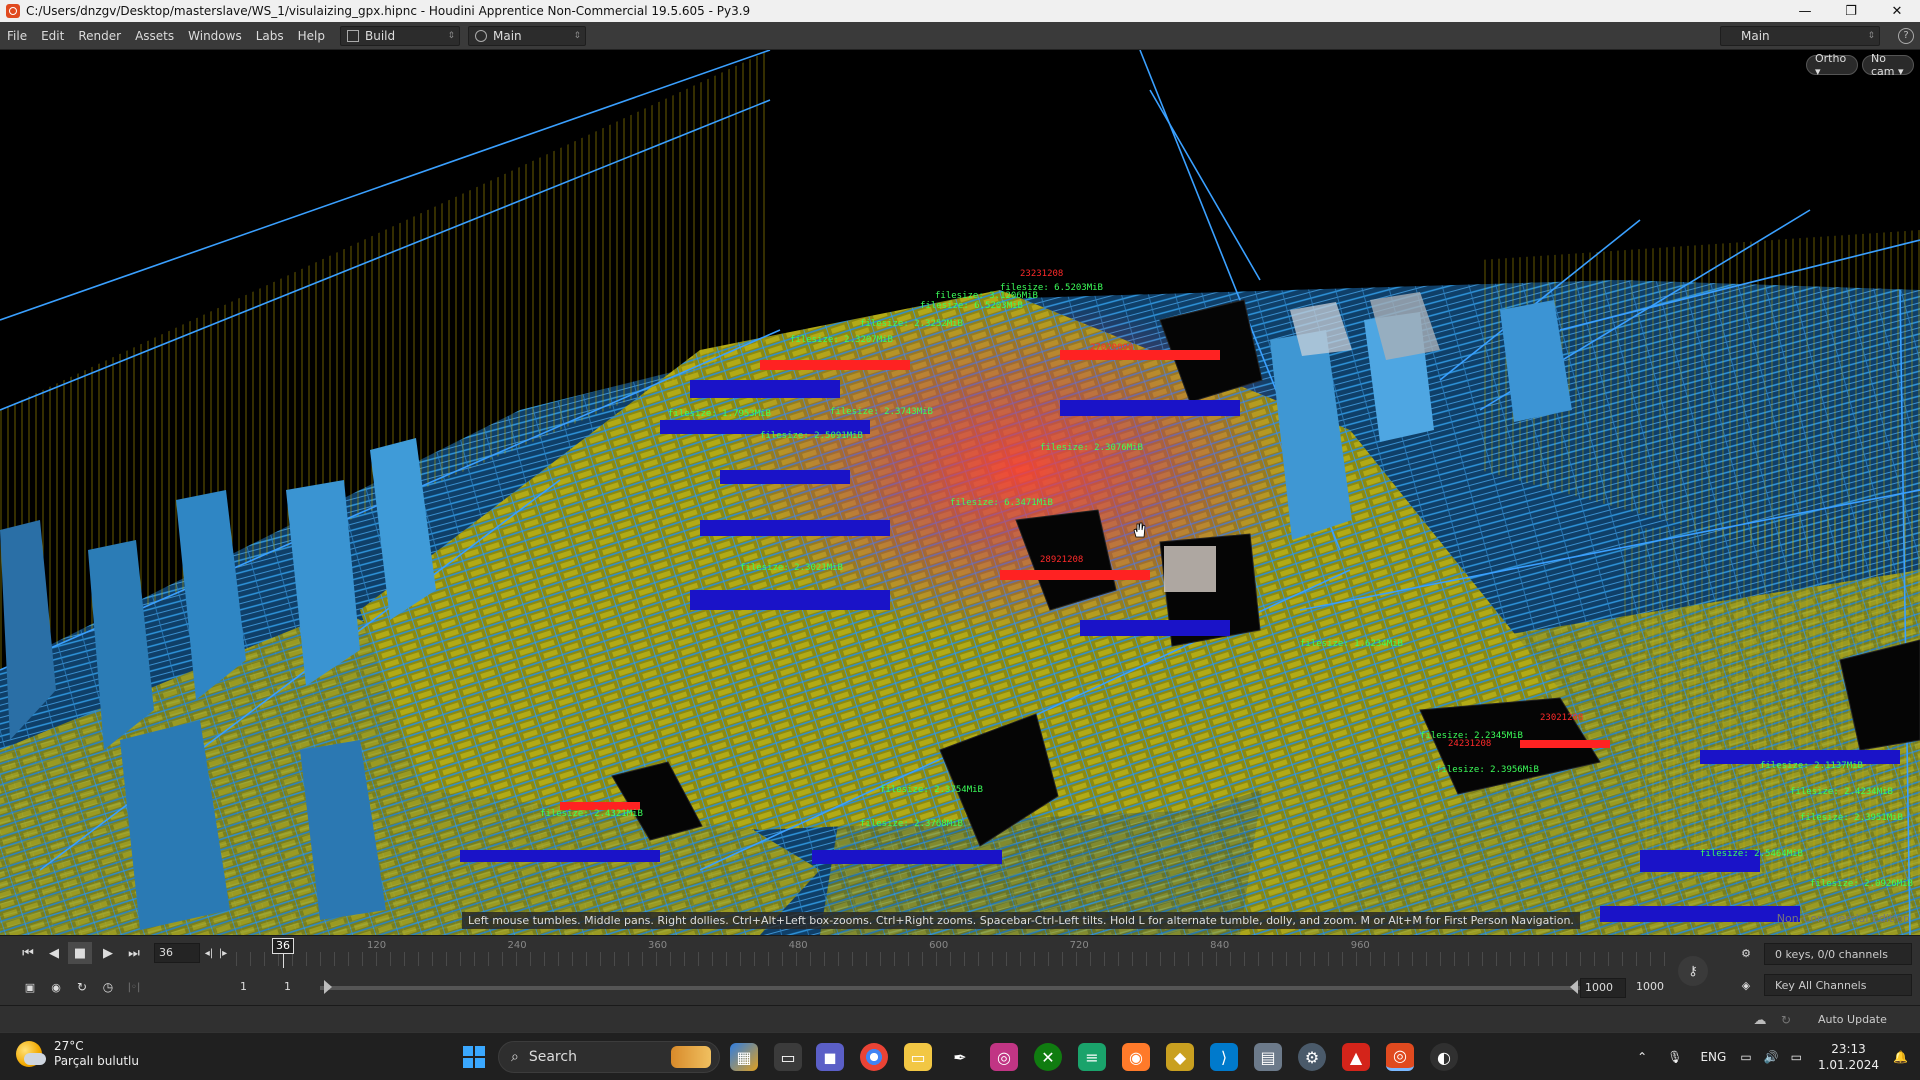 The height and width of the screenshot is (1080, 1920). What do you see at coordinates (1642, 1057) in the screenshot?
I see `chevron-up-icon: ⌃` at bounding box center [1642, 1057].